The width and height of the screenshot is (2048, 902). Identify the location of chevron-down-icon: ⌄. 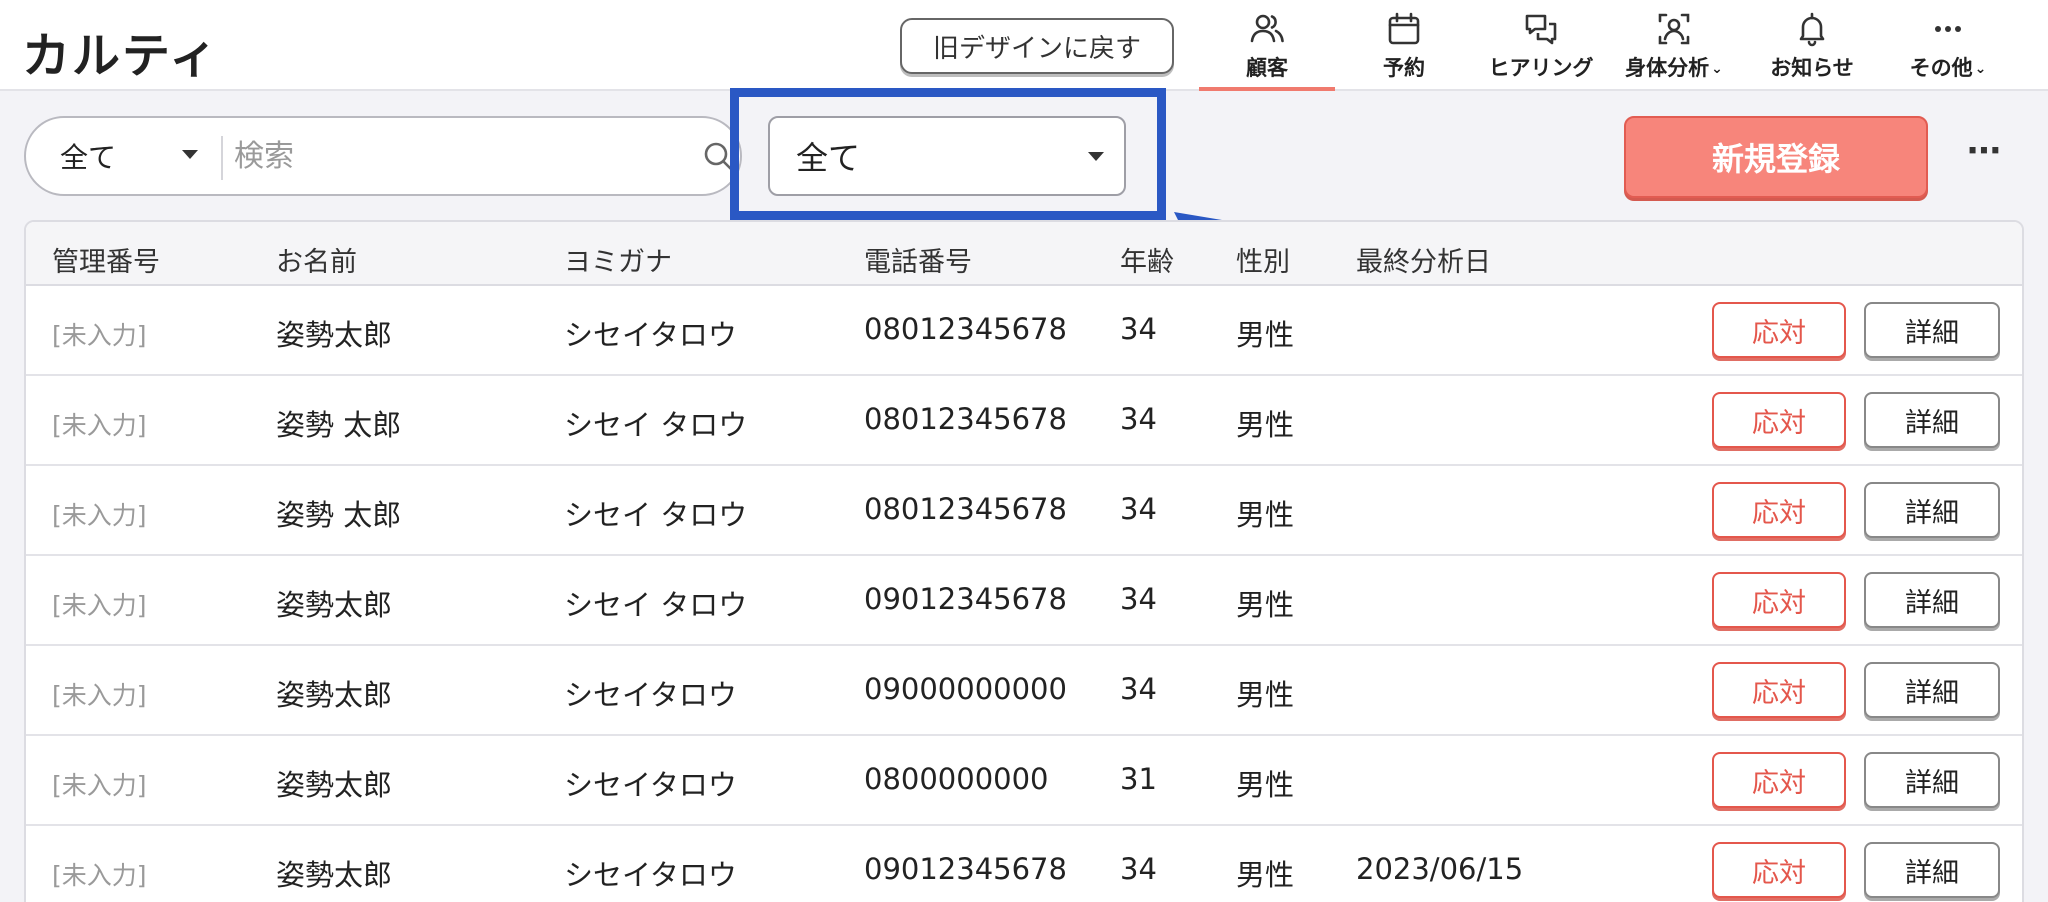
(1717, 69).